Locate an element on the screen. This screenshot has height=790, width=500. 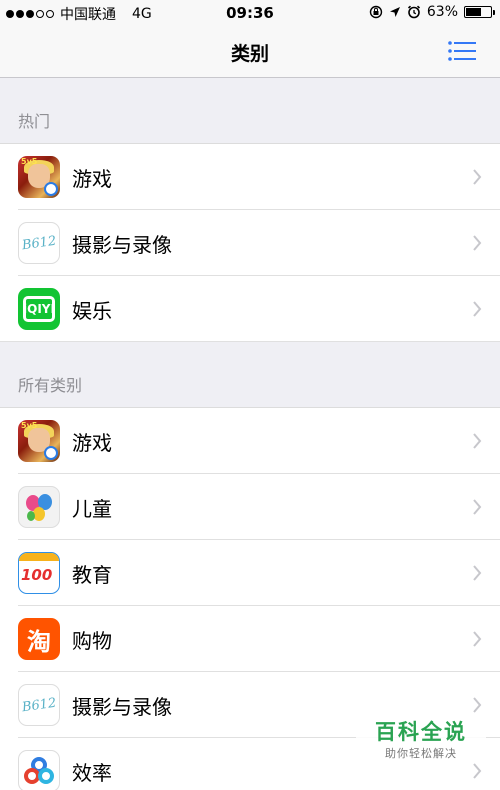
section-title: 所有类别 is located at coordinates (50, 385).